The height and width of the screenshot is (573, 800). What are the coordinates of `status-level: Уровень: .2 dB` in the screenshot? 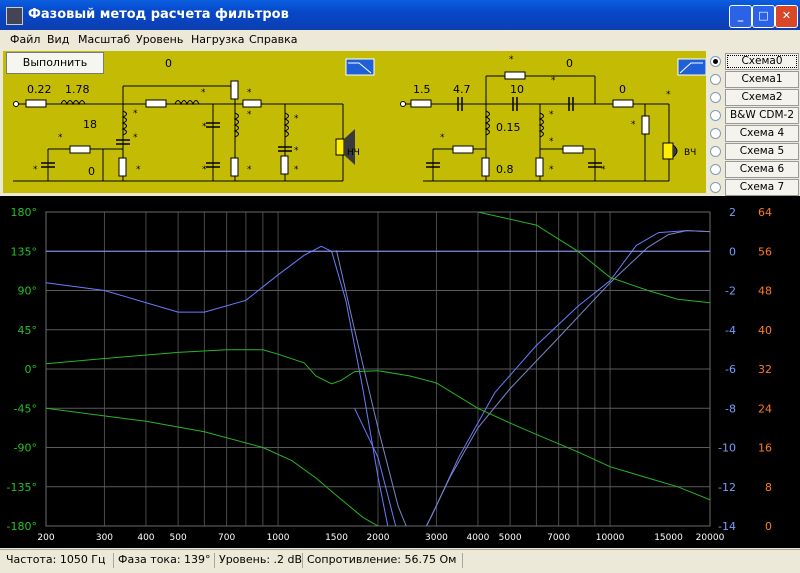 It's located at (258, 560).